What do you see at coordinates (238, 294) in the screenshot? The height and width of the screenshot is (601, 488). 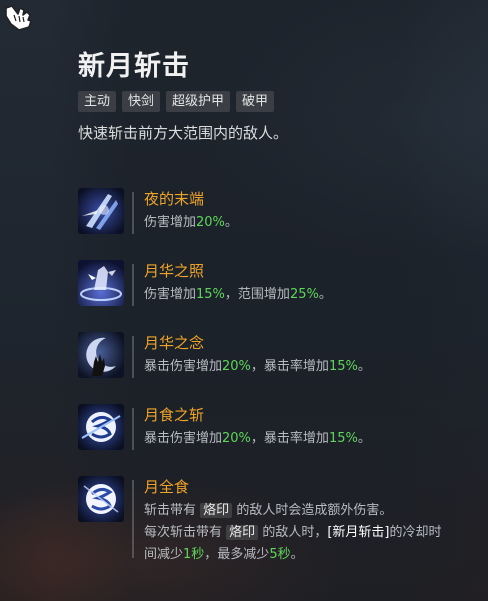 I see `rune-effect: 伤害增加15%，范围增加25%。` at bounding box center [238, 294].